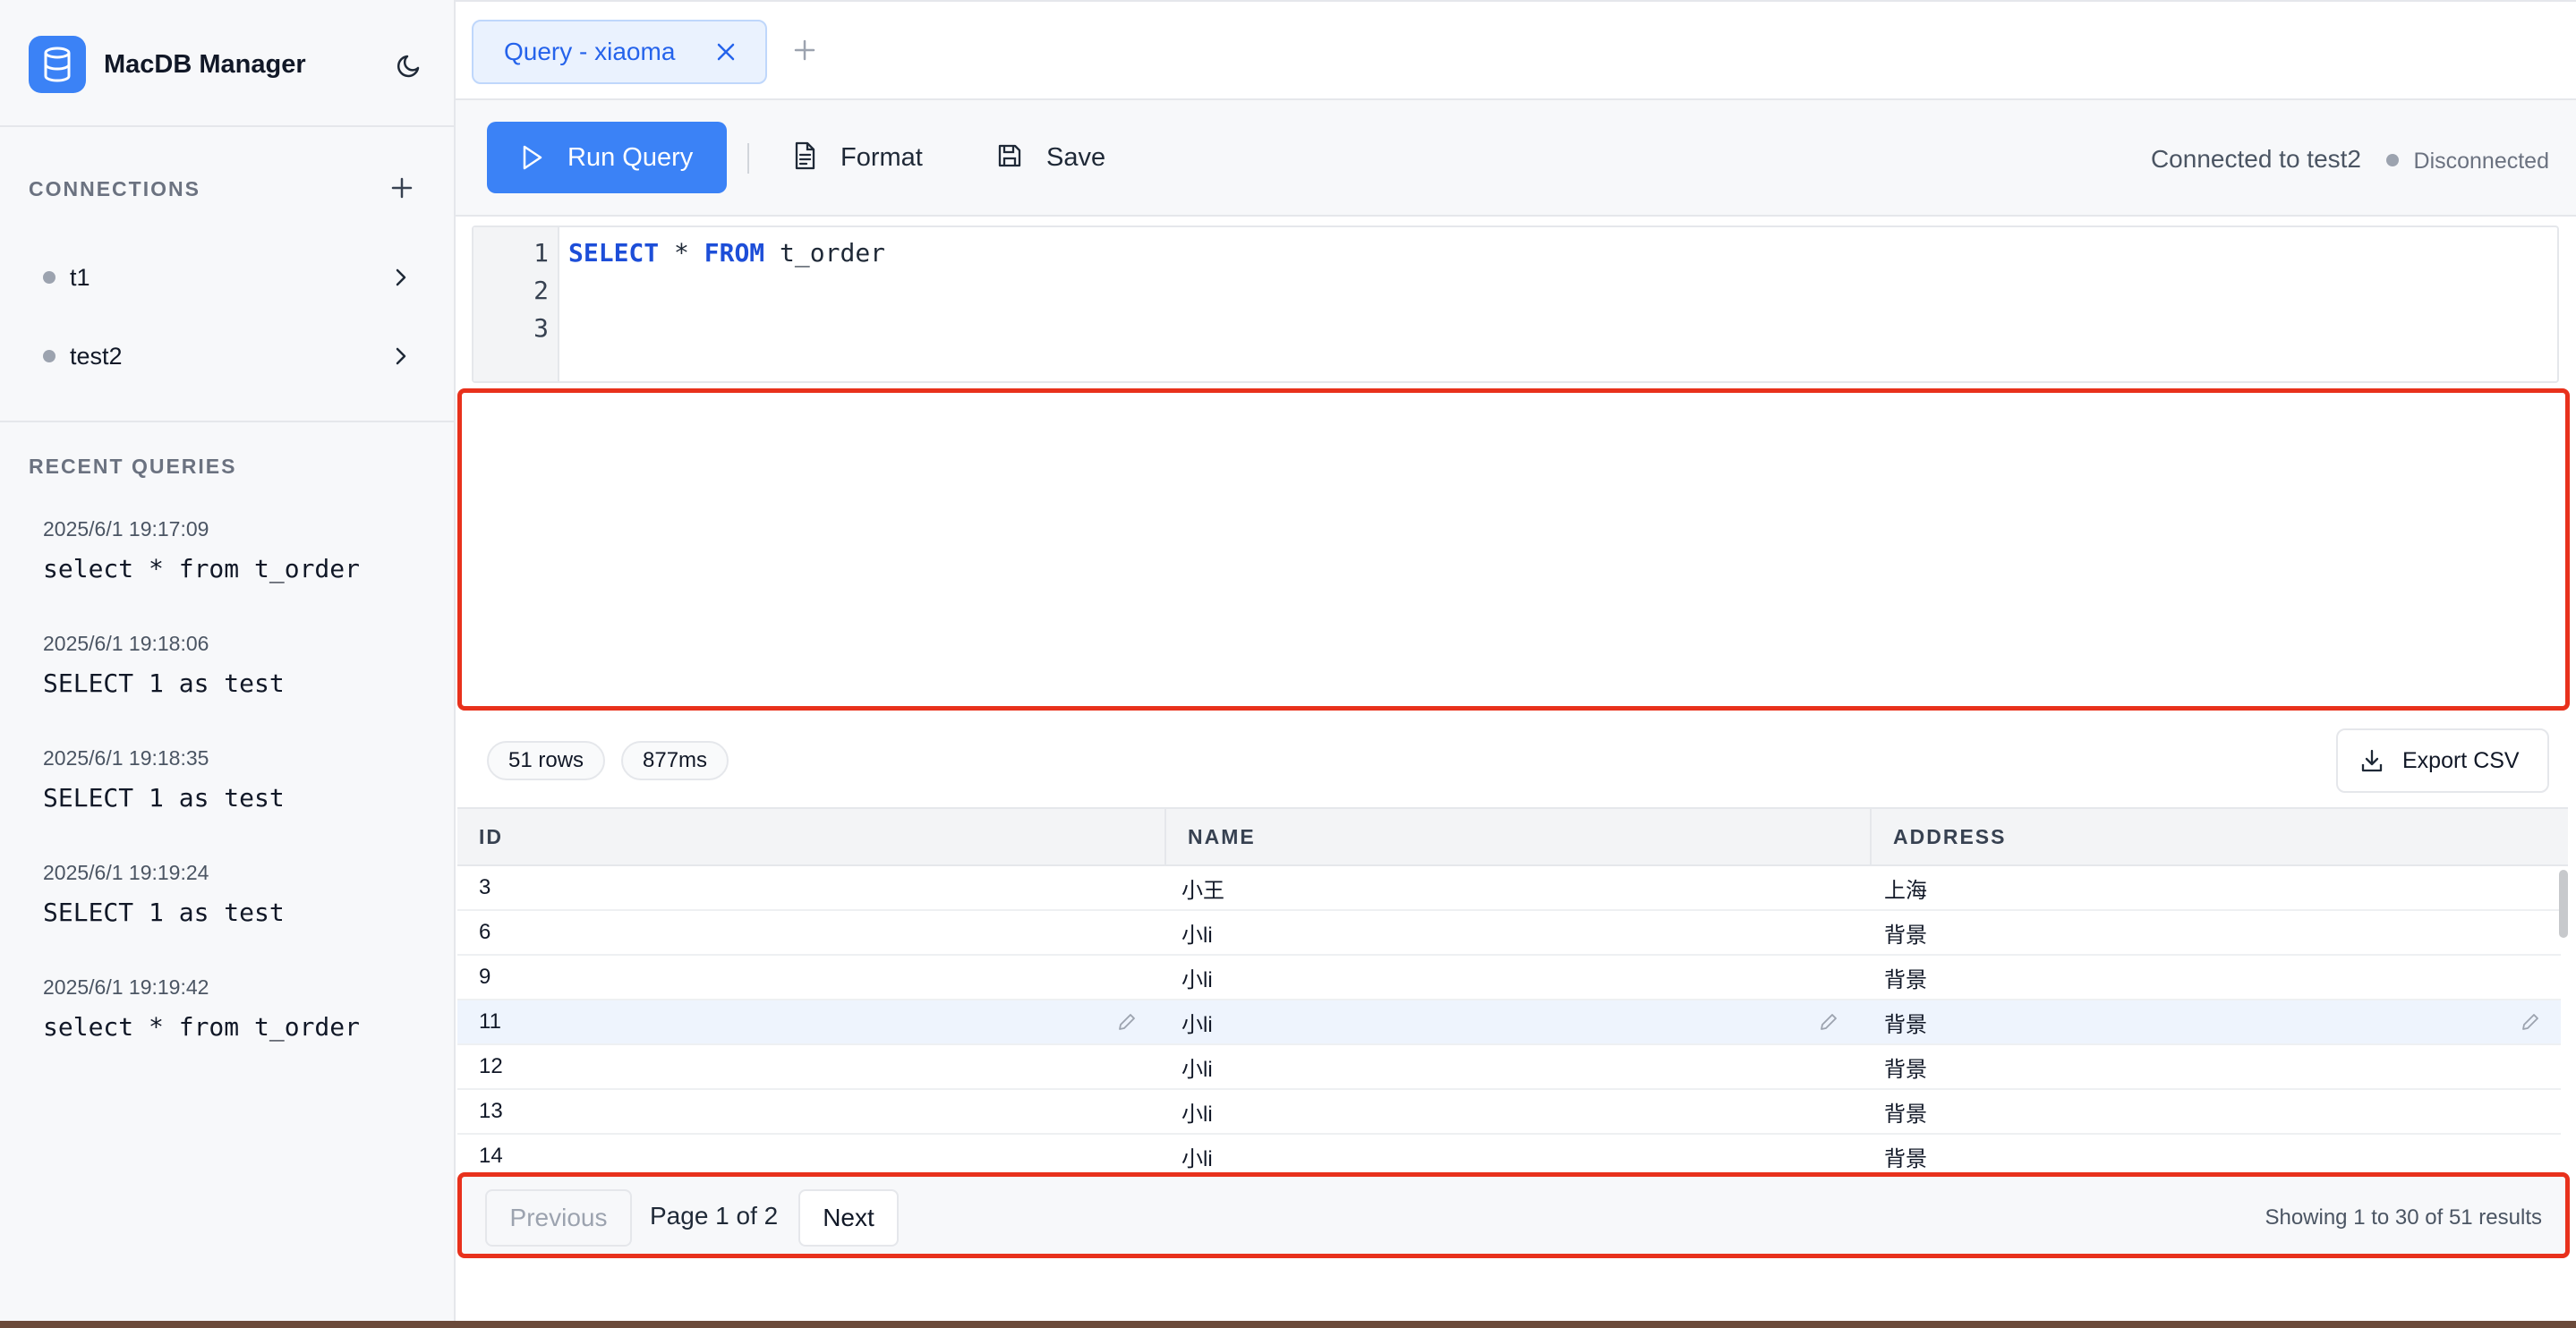 This screenshot has width=2576, height=1328. What do you see at coordinates (726, 52) in the screenshot?
I see `close-icon` at bounding box center [726, 52].